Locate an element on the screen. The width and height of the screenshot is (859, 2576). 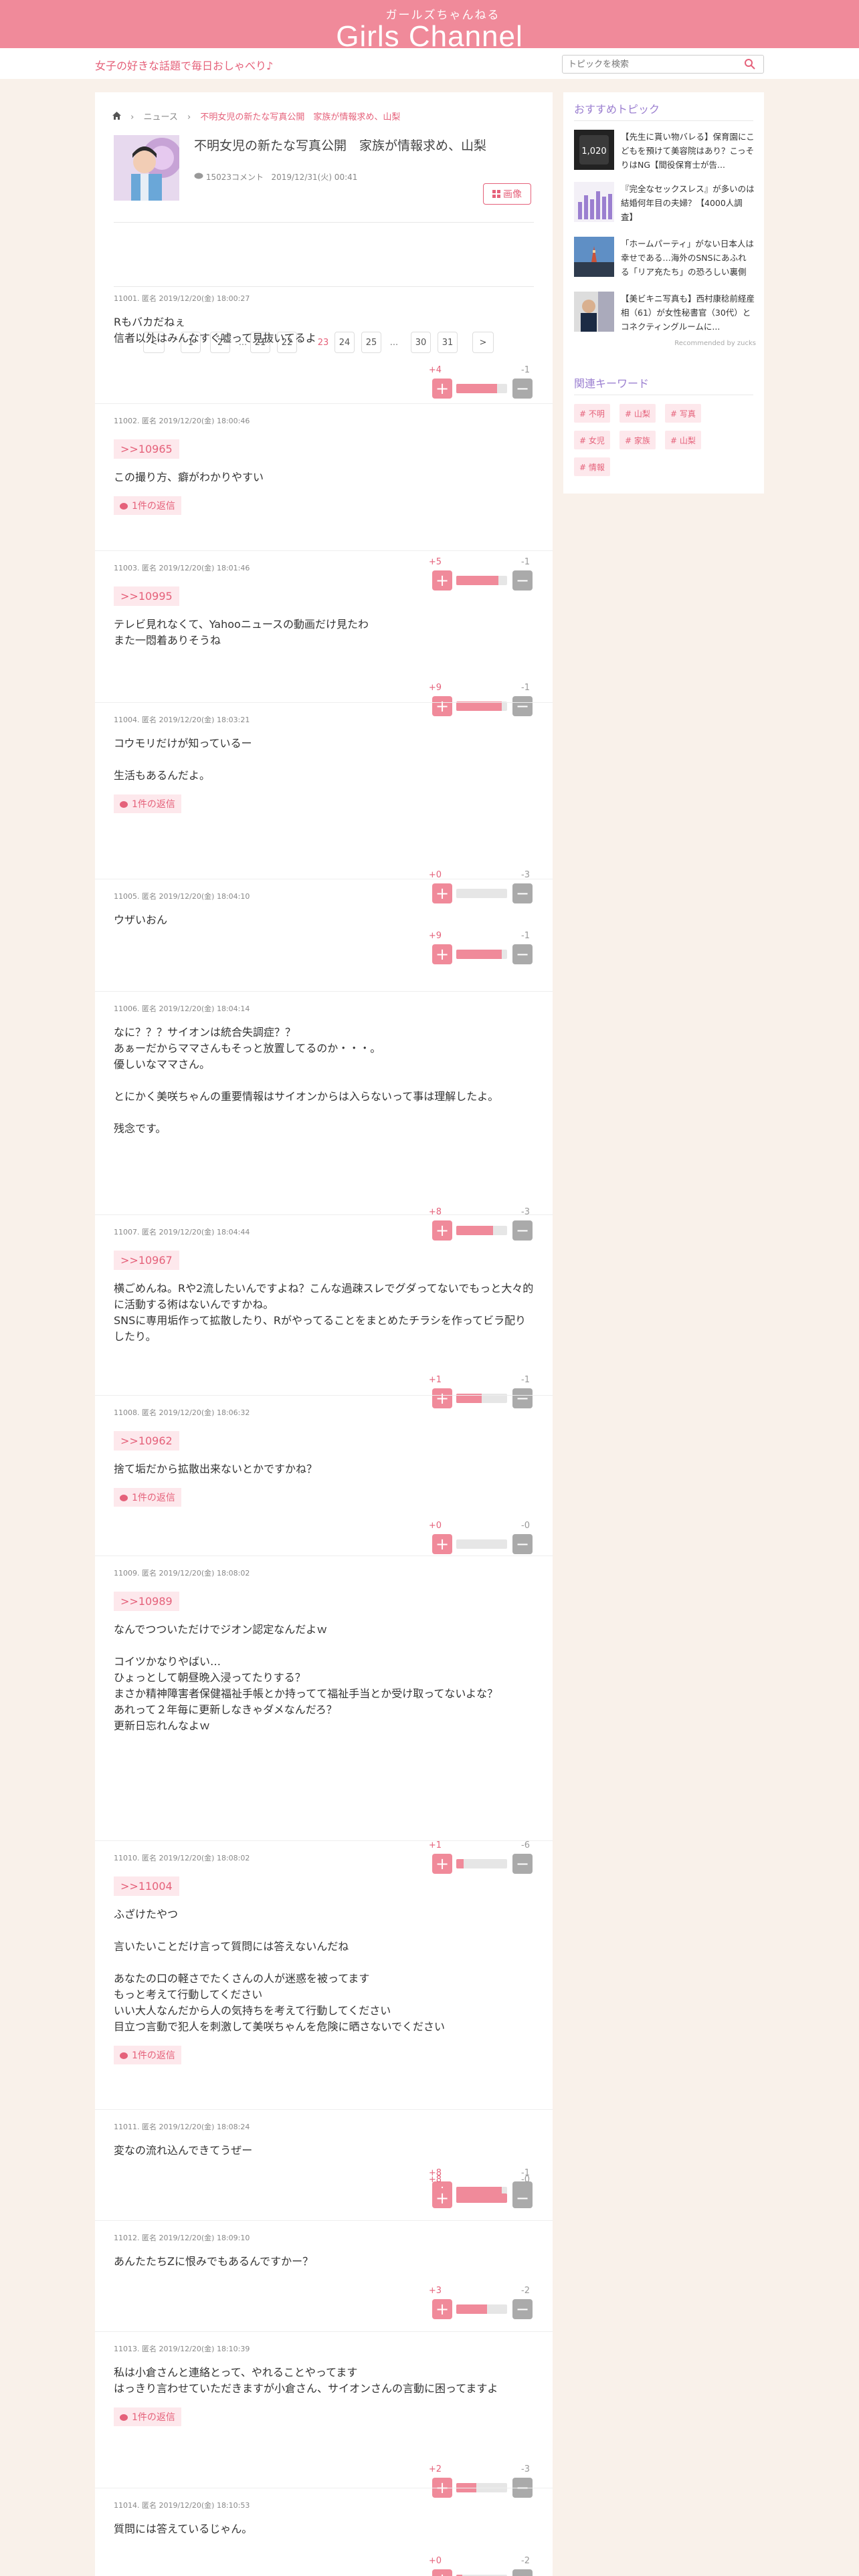
sub-bar: 女子の好きな話題で毎日おしゃべり♪ is located at coordinates (429, 63).